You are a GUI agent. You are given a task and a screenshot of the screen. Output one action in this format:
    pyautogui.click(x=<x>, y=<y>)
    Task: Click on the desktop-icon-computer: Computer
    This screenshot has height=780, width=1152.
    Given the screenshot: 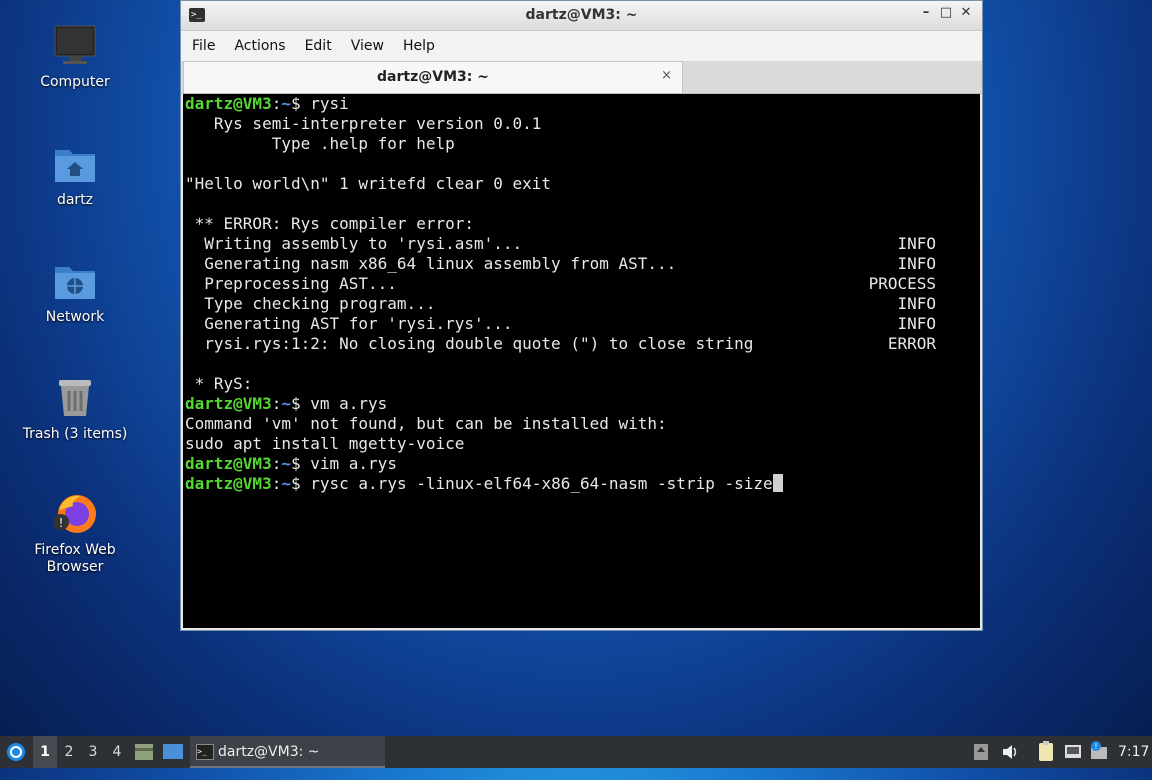 What is the action you would take?
    pyautogui.click(x=75, y=56)
    